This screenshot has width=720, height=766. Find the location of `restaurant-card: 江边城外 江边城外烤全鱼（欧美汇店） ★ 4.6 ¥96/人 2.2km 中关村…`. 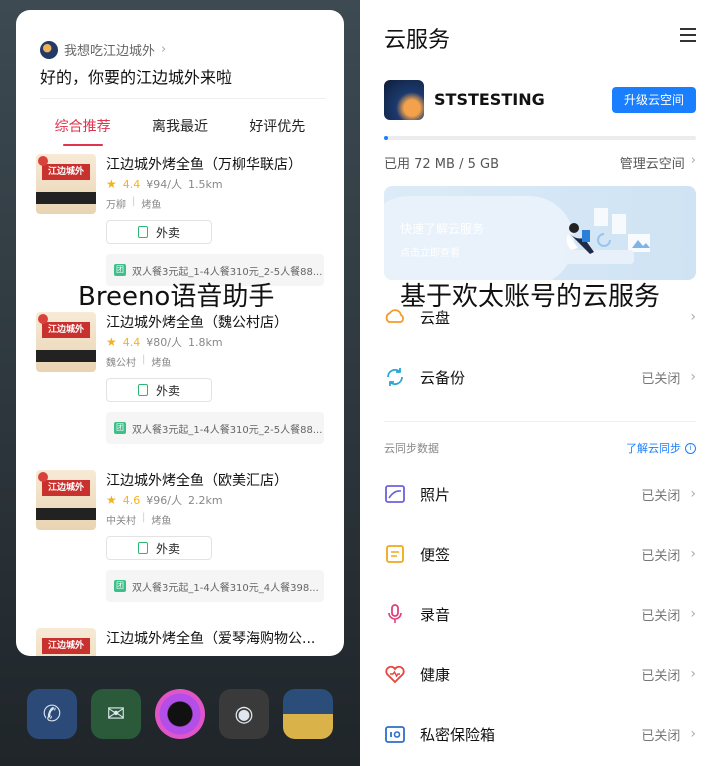

restaurant-card: 江边城外 江边城外烤全鱼（欧美汇店） ★ 4.6 ¥96/人 2.2km 中关村… is located at coordinates (186, 540).